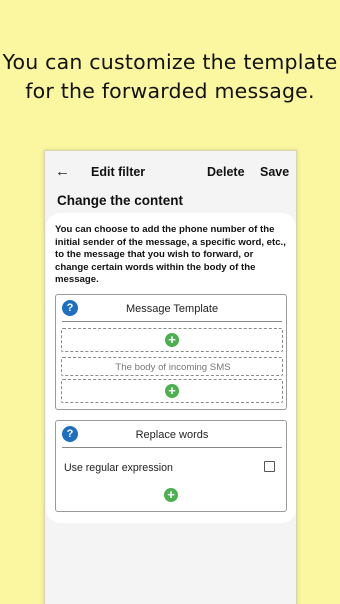 This screenshot has height=604, width=340. I want to click on promo-line-1: You can customize the template, so click(170, 62).